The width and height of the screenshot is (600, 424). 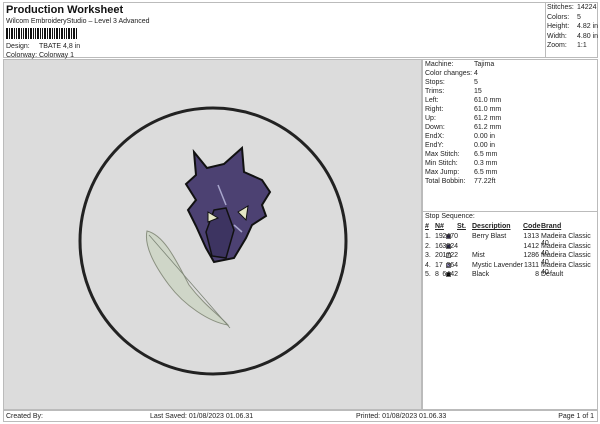 What do you see at coordinates (428, 236) in the screenshot?
I see `stop-num: 1.` at bounding box center [428, 236].